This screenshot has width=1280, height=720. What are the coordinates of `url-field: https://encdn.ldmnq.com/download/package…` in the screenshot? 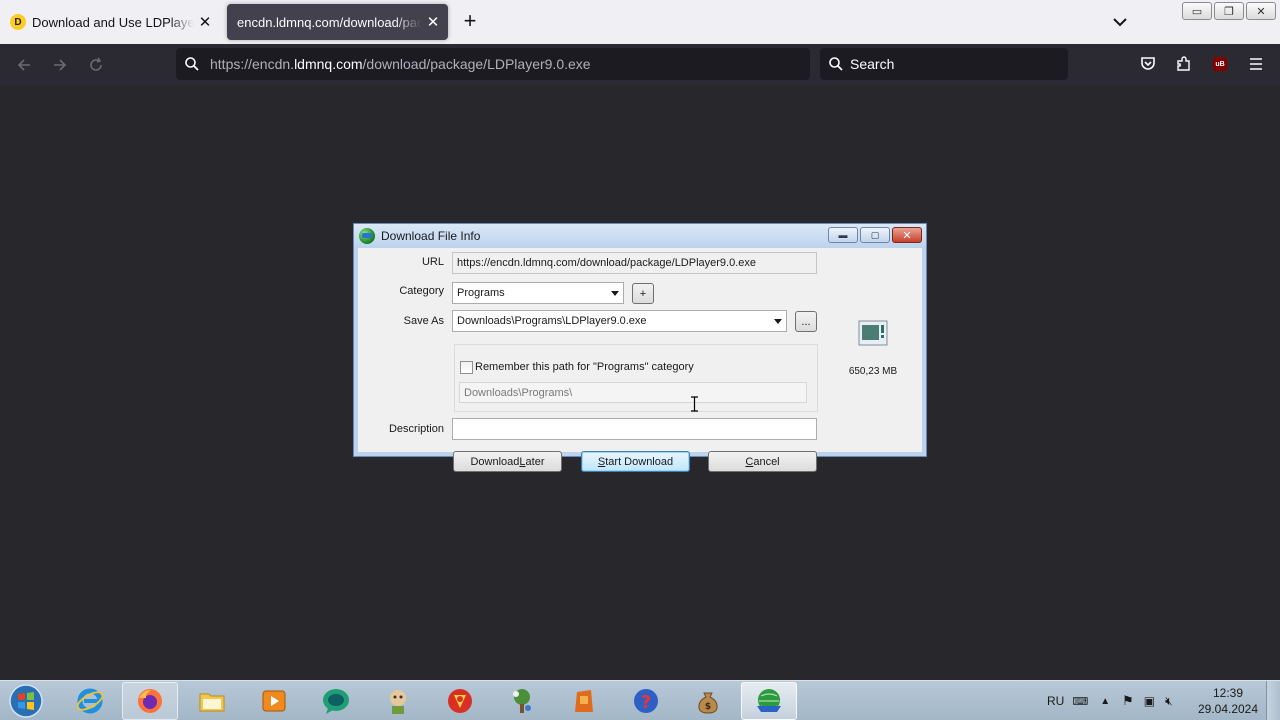 It's located at (634, 263).